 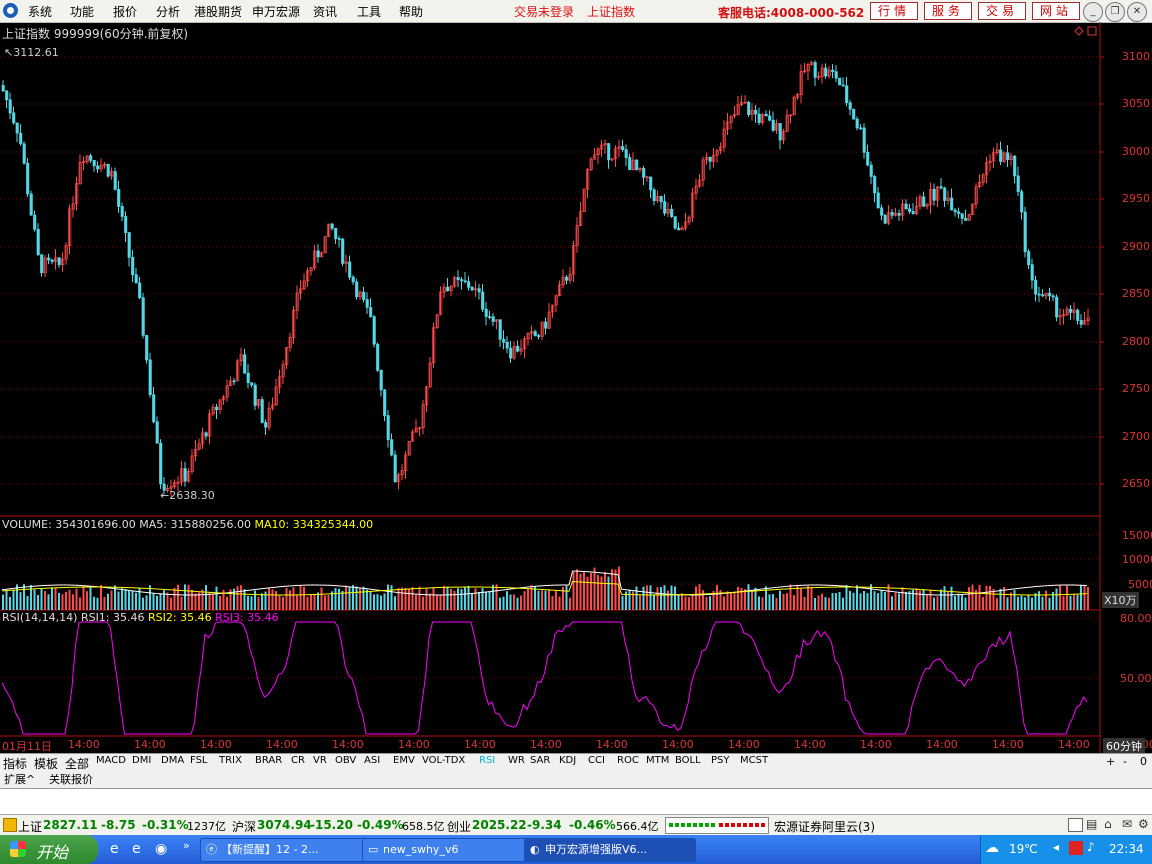 What do you see at coordinates (230, 760) in the screenshot?
I see `tab-trix: TRIX` at bounding box center [230, 760].